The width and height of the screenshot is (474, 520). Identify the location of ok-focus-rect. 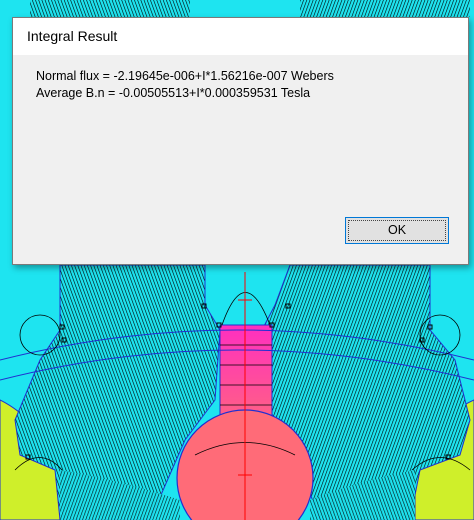
(397, 230).